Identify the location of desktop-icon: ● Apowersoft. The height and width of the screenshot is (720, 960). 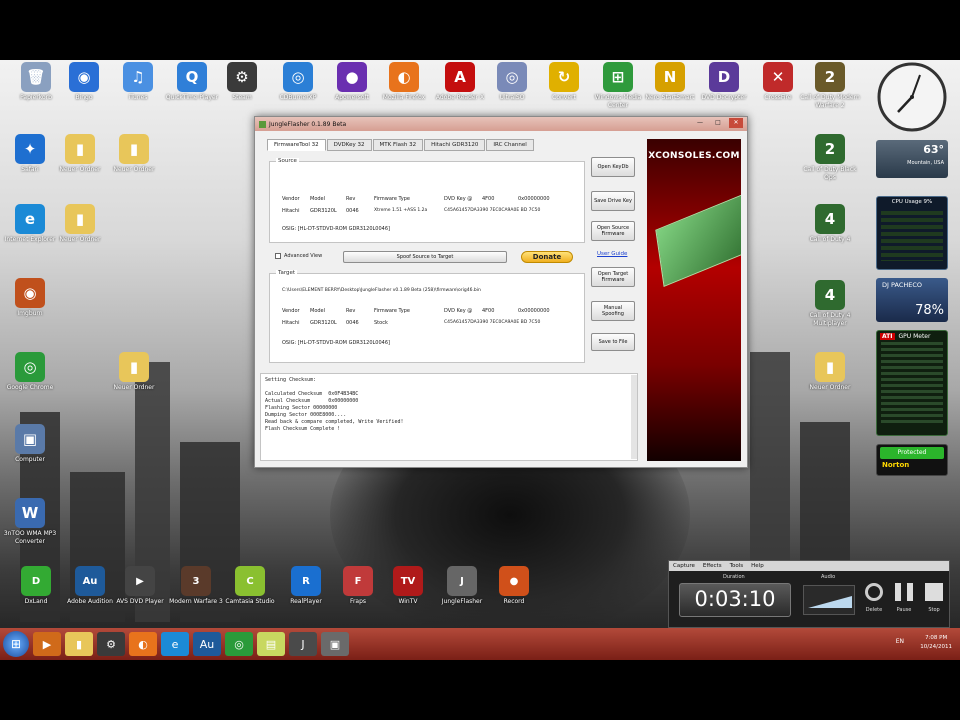
(352, 82).